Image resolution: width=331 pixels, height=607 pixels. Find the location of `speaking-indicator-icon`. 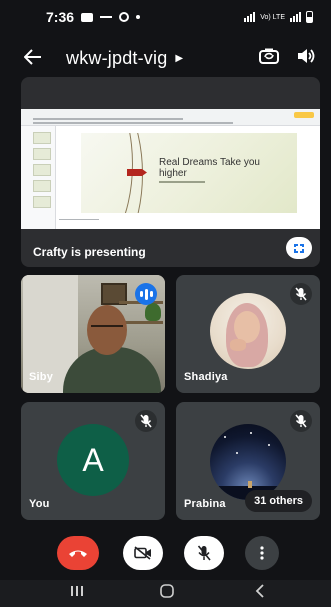

speaking-indicator-icon is located at coordinates (146, 294).